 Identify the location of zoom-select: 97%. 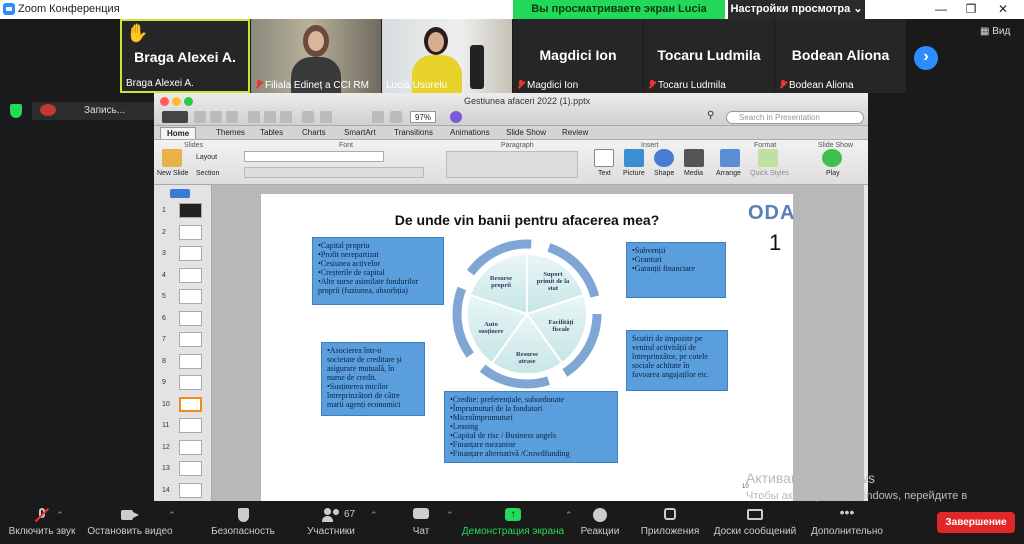
(423, 117).